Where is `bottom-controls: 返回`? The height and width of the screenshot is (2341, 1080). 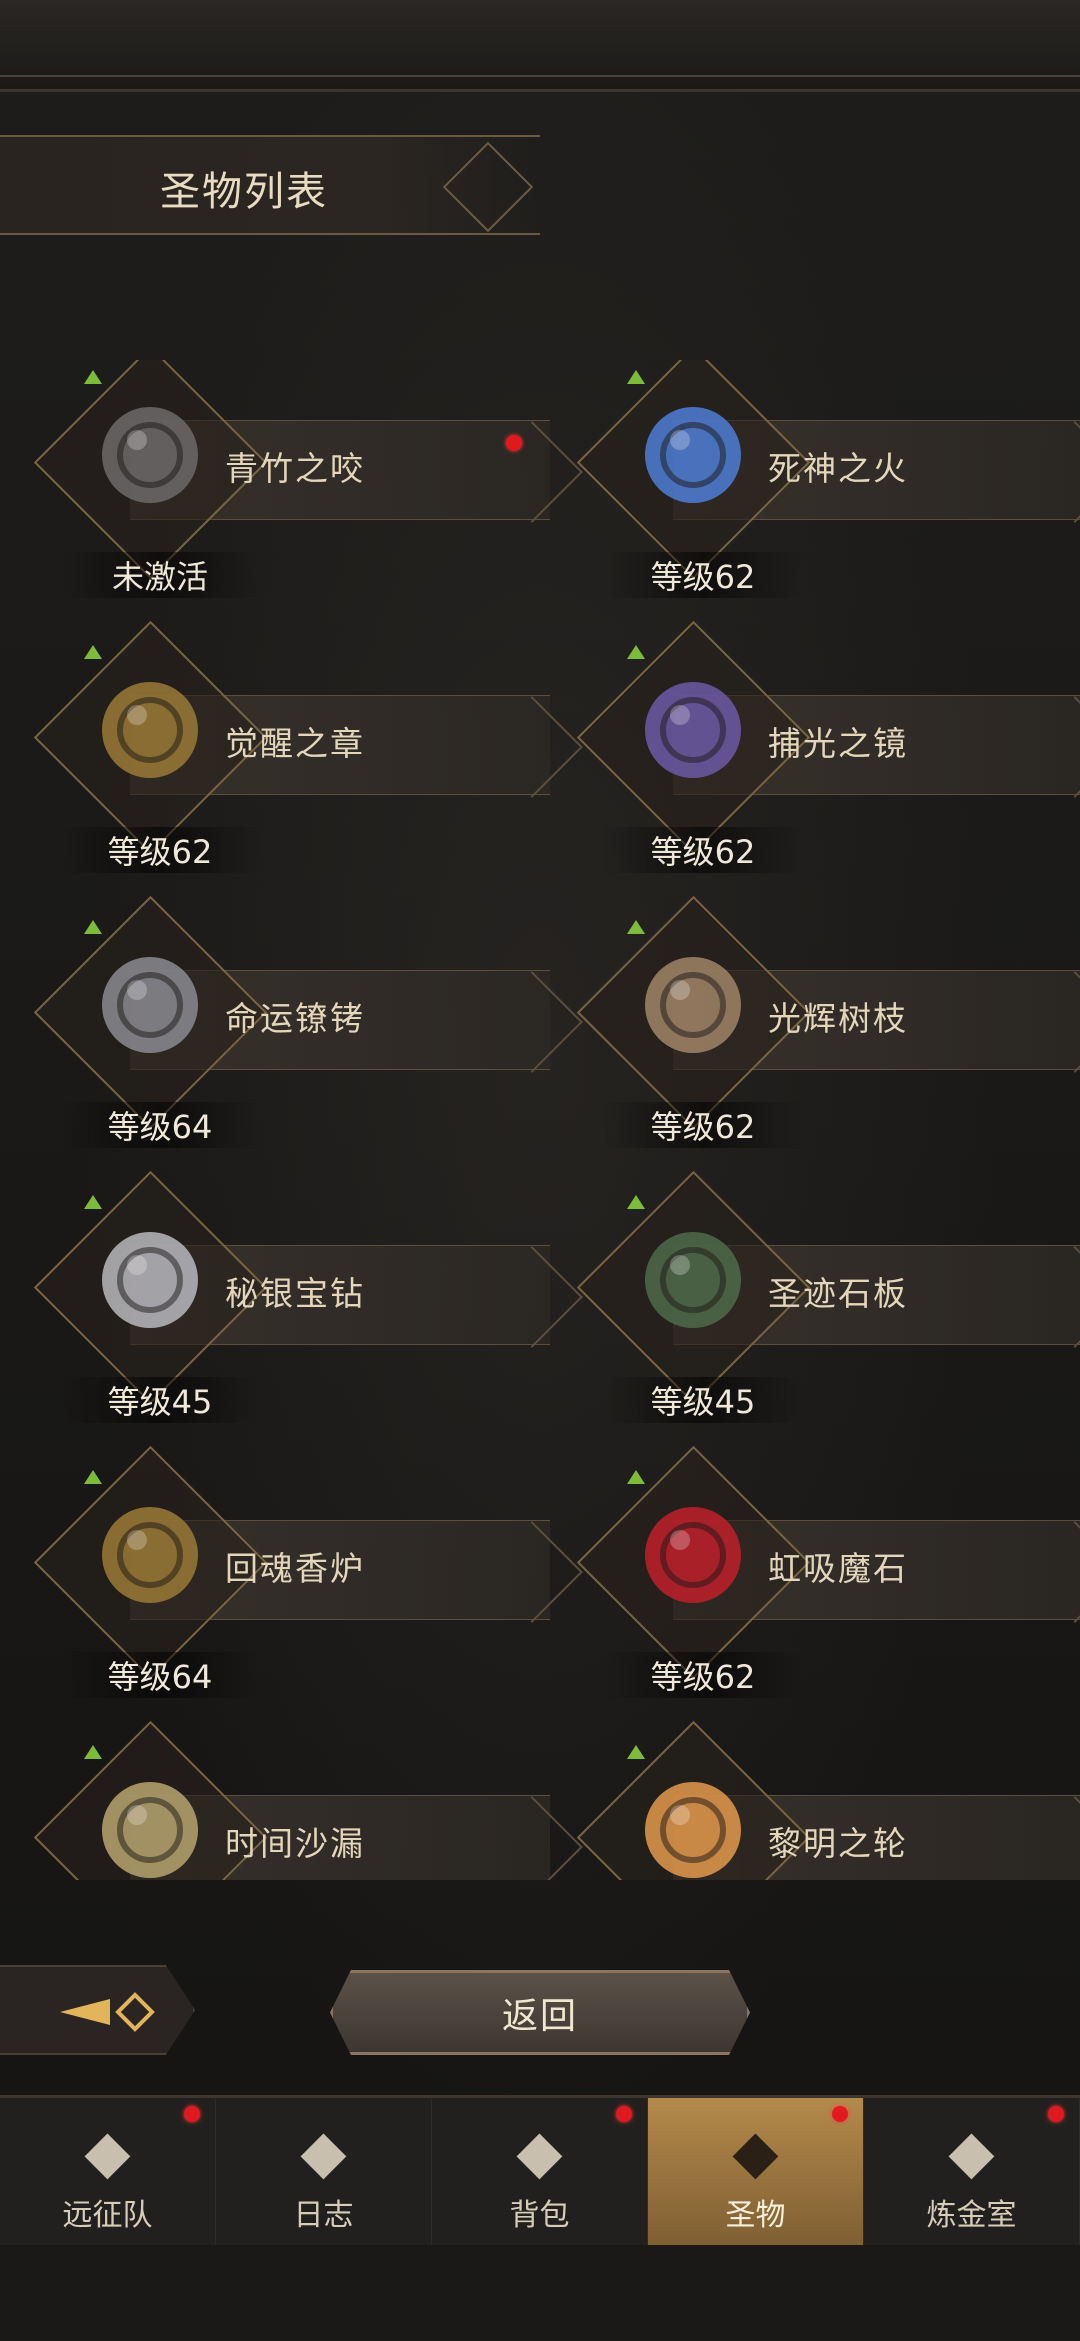 bottom-controls: 返回 is located at coordinates (540, 2010).